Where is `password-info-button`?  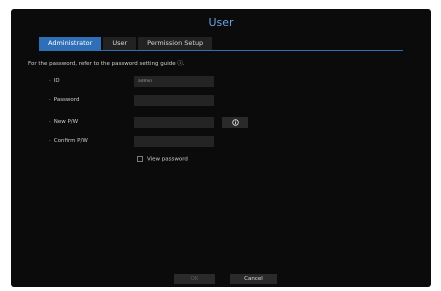 password-info-button is located at coordinates (235, 122).